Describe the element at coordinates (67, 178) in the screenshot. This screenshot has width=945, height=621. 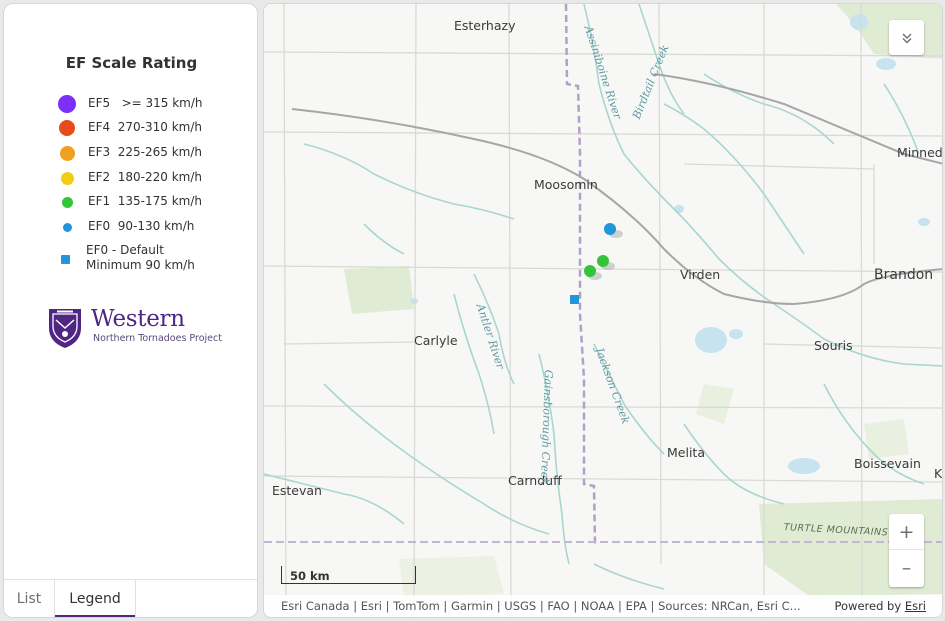
I see `ef2-circle-icon` at that location.